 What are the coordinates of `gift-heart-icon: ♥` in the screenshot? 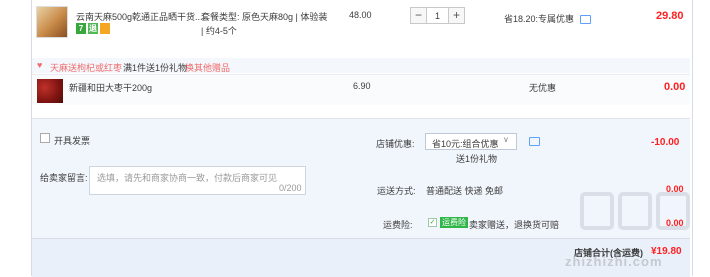 It's located at (40, 65).